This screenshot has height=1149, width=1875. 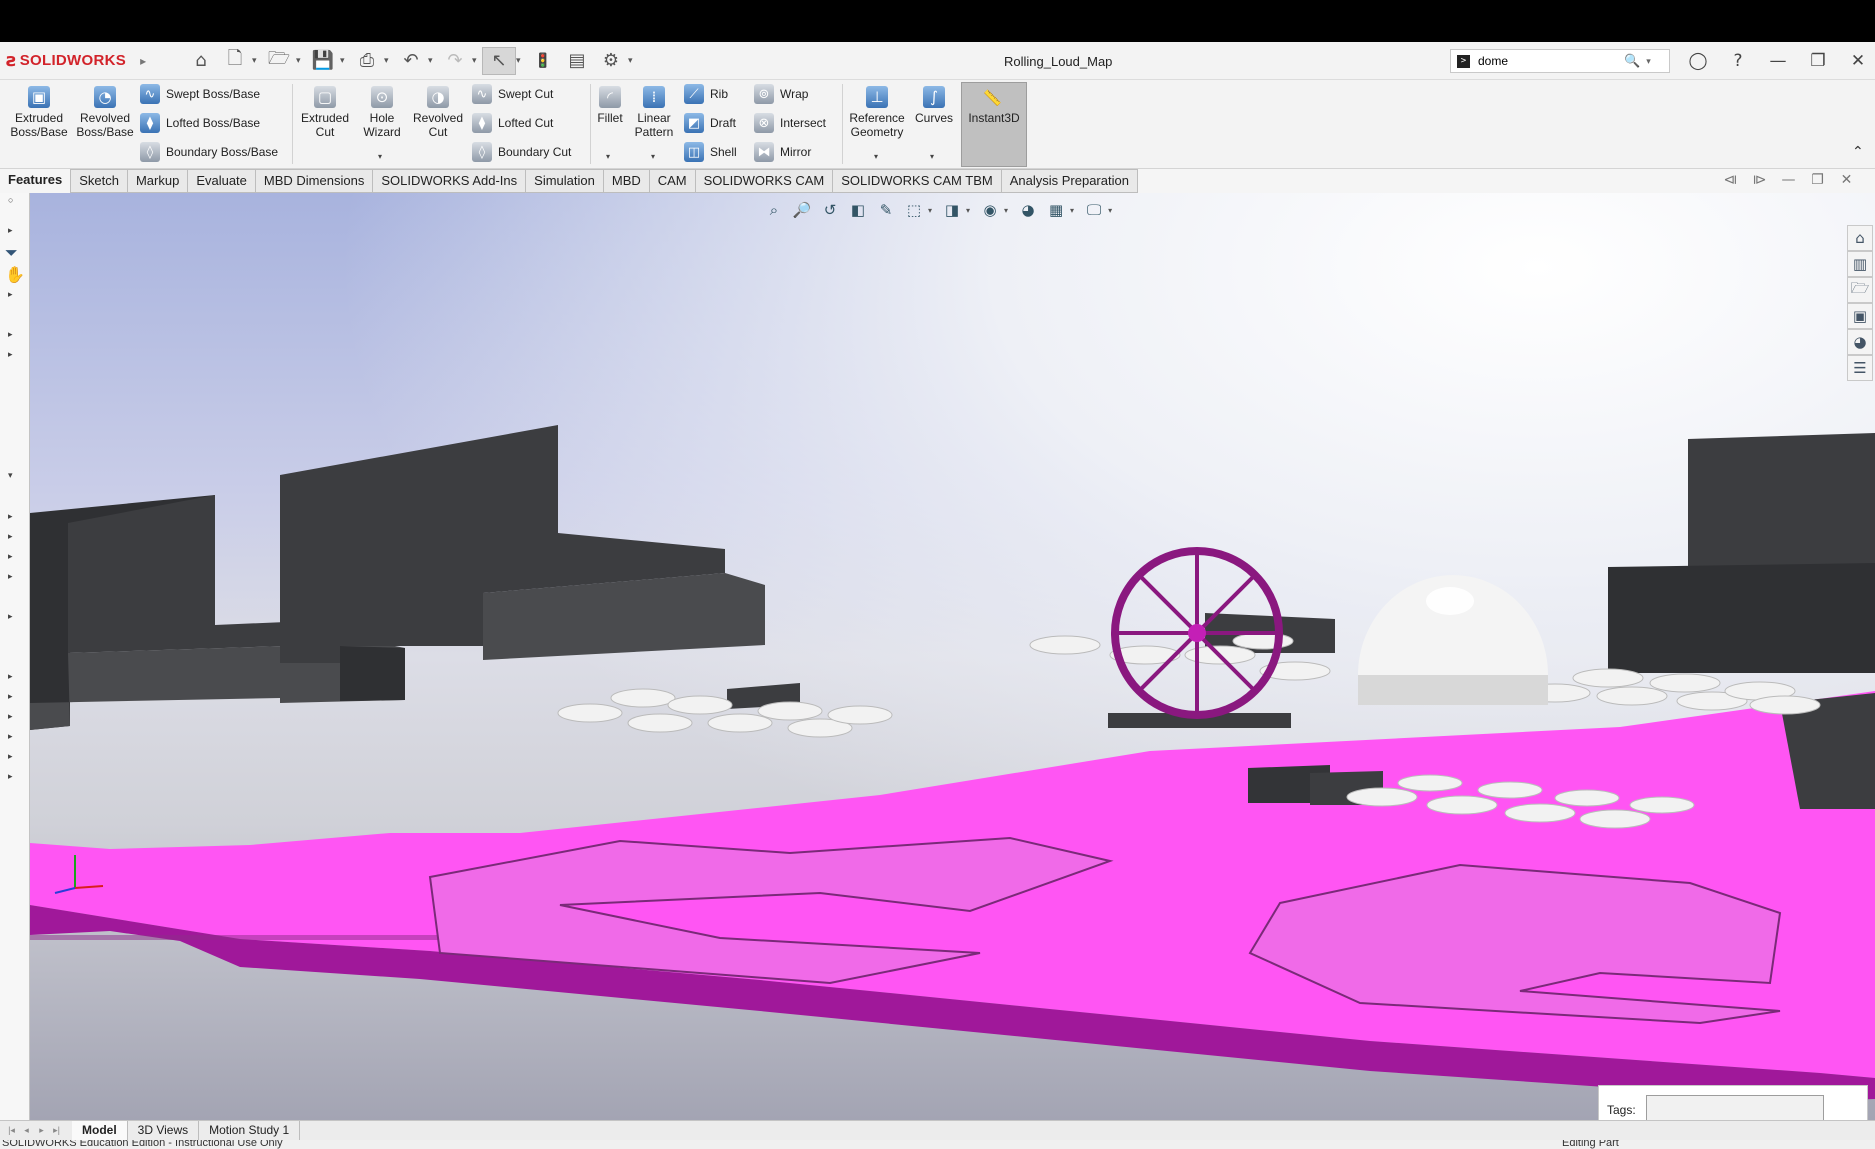 What do you see at coordinates (1860, 342) in the screenshot?
I see `appearances-icon: ◕` at bounding box center [1860, 342].